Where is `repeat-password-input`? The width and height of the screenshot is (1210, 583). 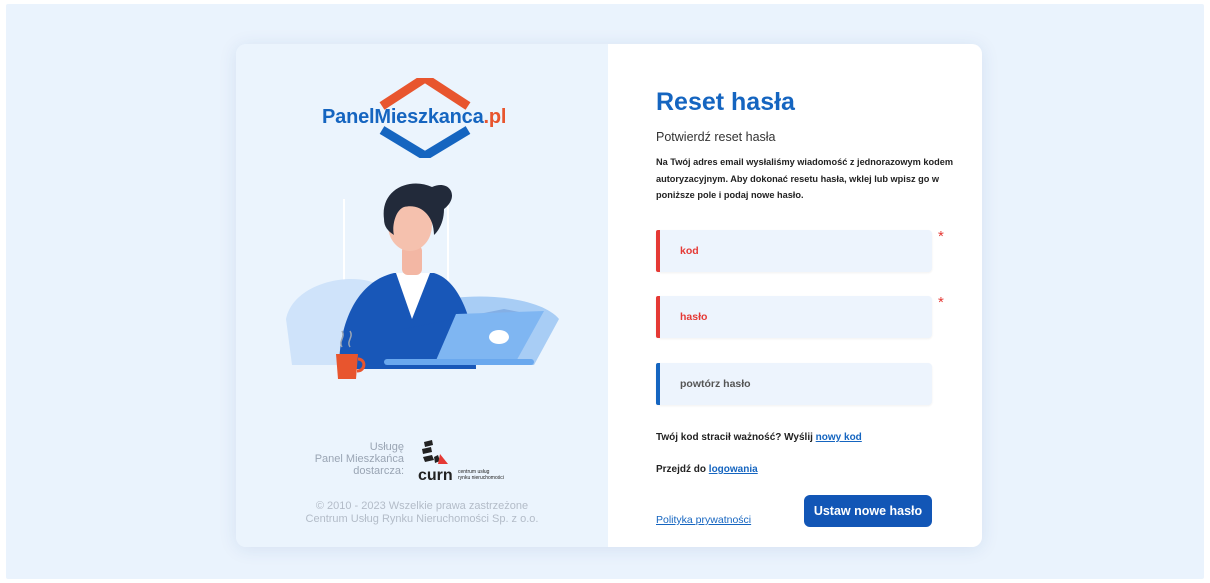
repeat-password-input is located at coordinates (794, 384).